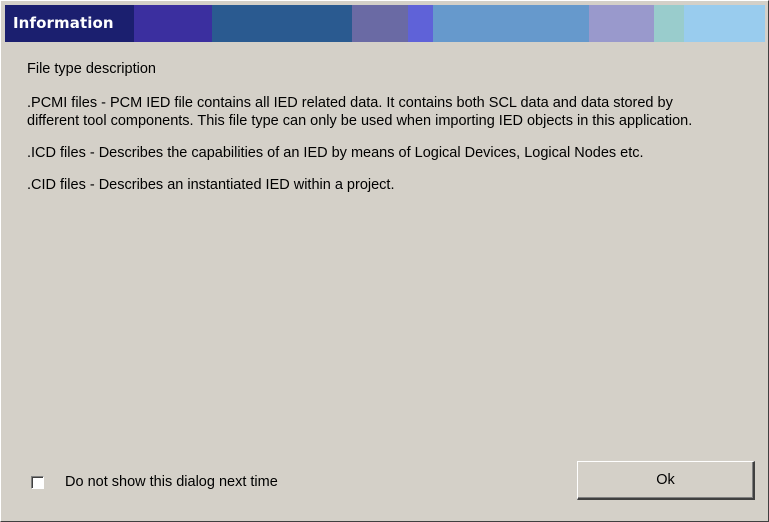  Describe the element at coordinates (91, 69) in the screenshot. I see `description-heading: File type description` at that location.